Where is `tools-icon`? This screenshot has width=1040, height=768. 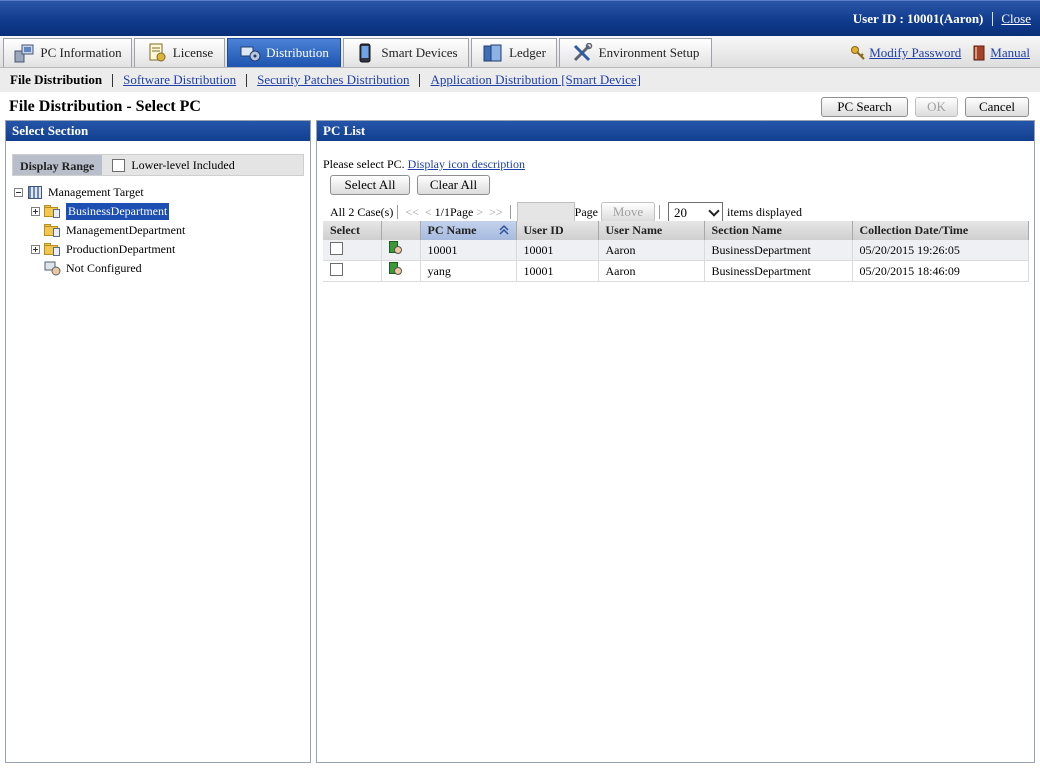 tools-icon is located at coordinates (583, 52).